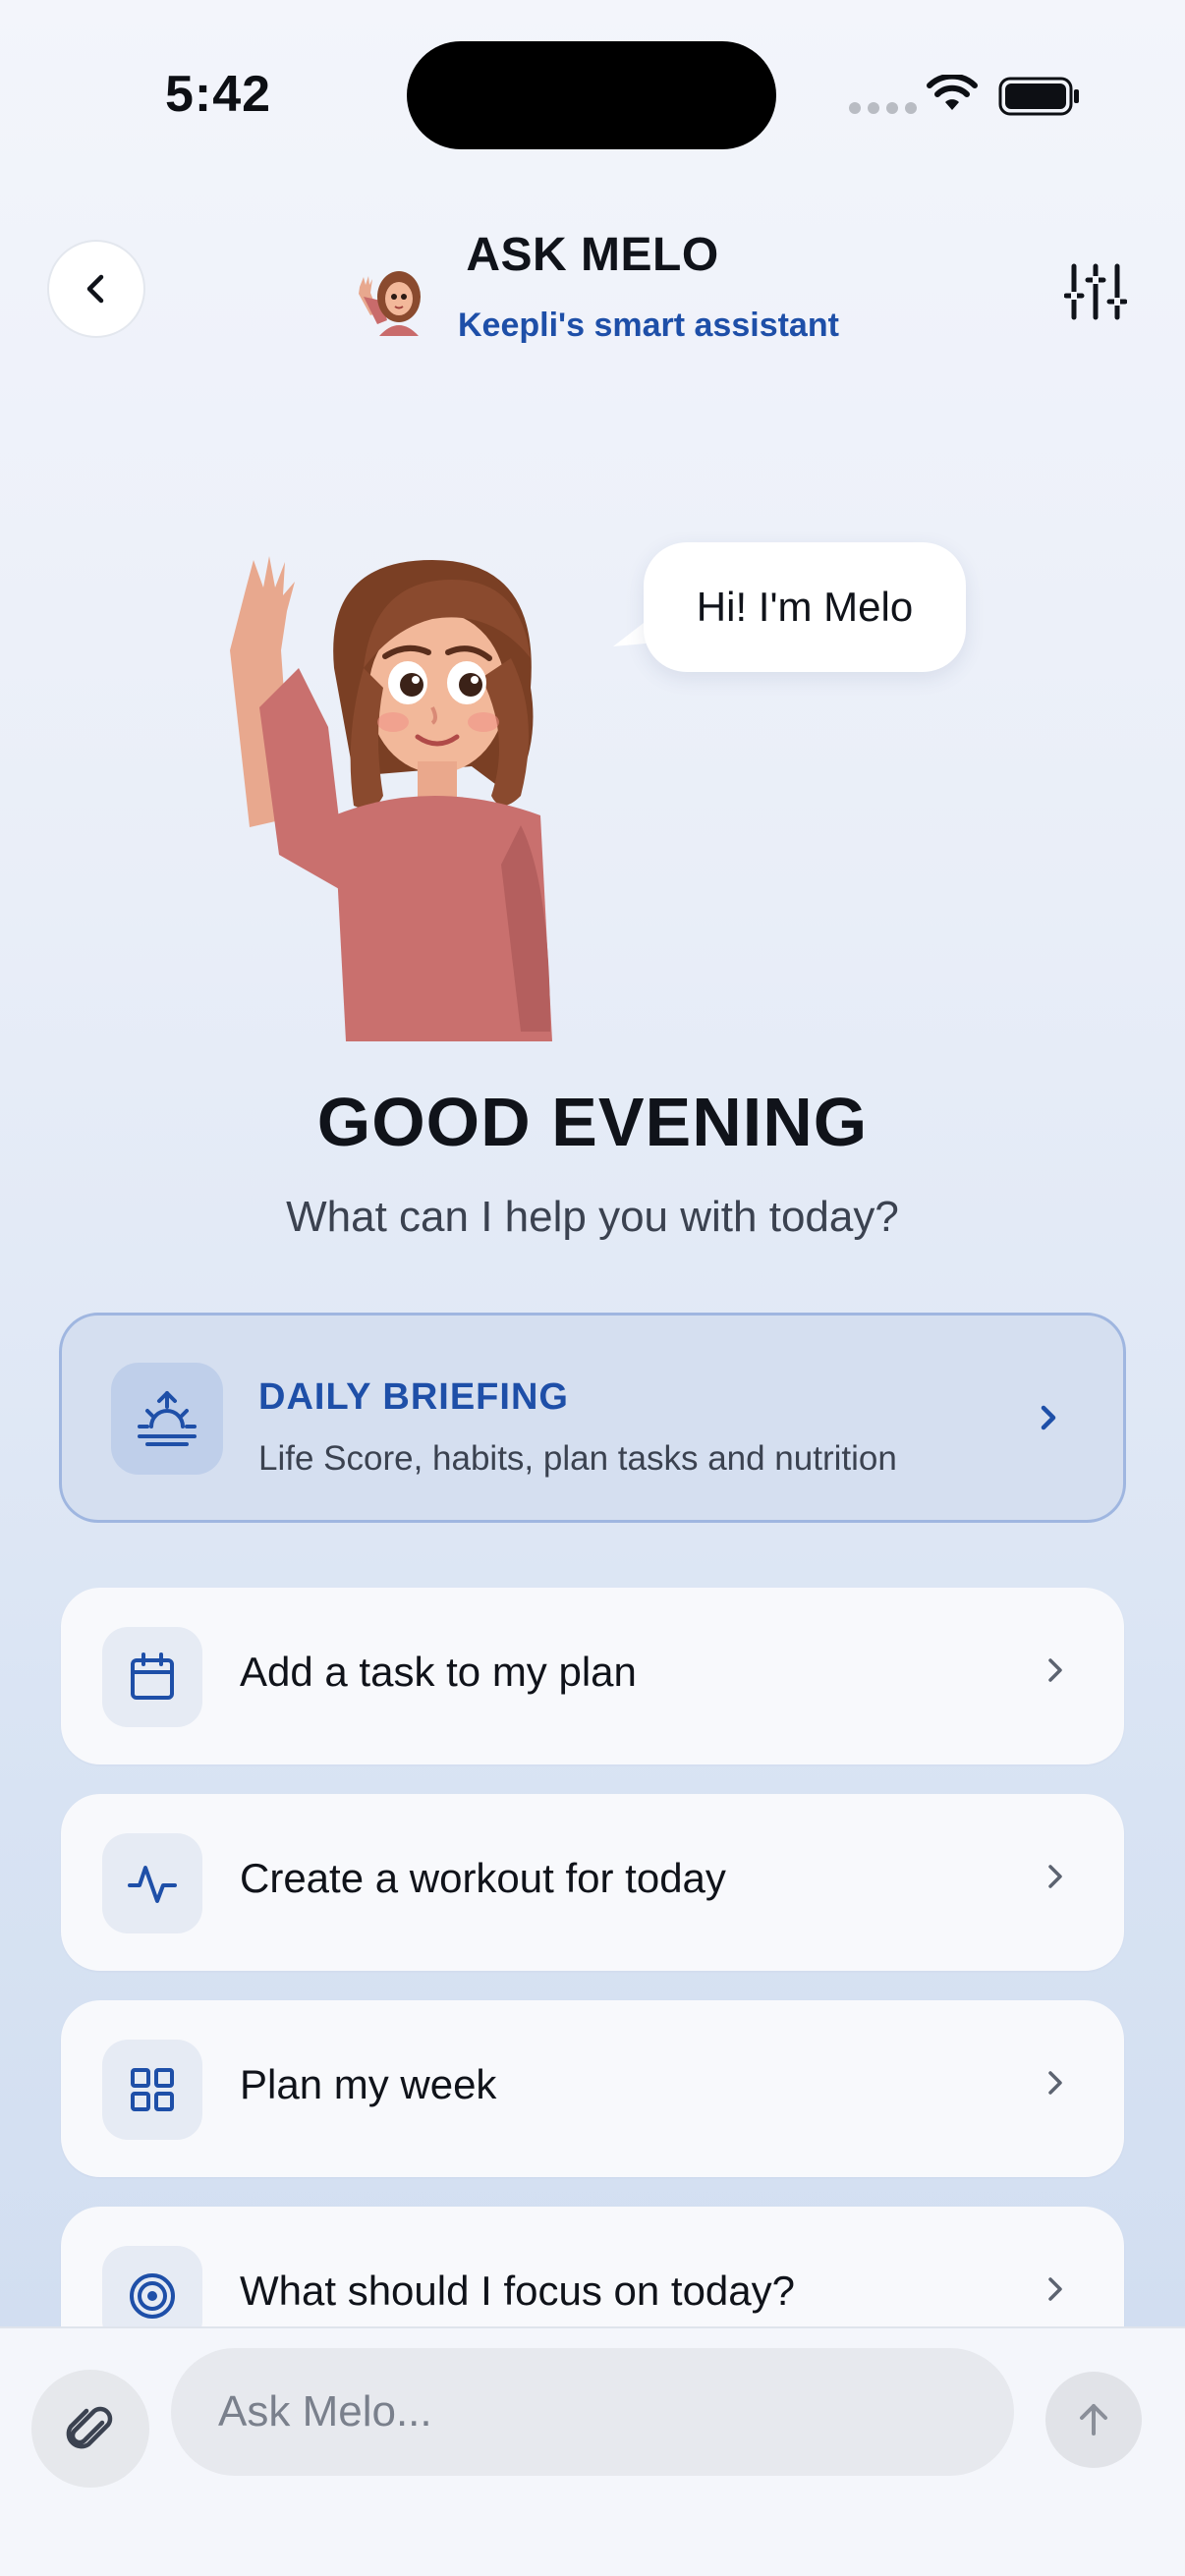  What do you see at coordinates (391, 798) in the screenshot?
I see `melo-mascot-illustration` at bounding box center [391, 798].